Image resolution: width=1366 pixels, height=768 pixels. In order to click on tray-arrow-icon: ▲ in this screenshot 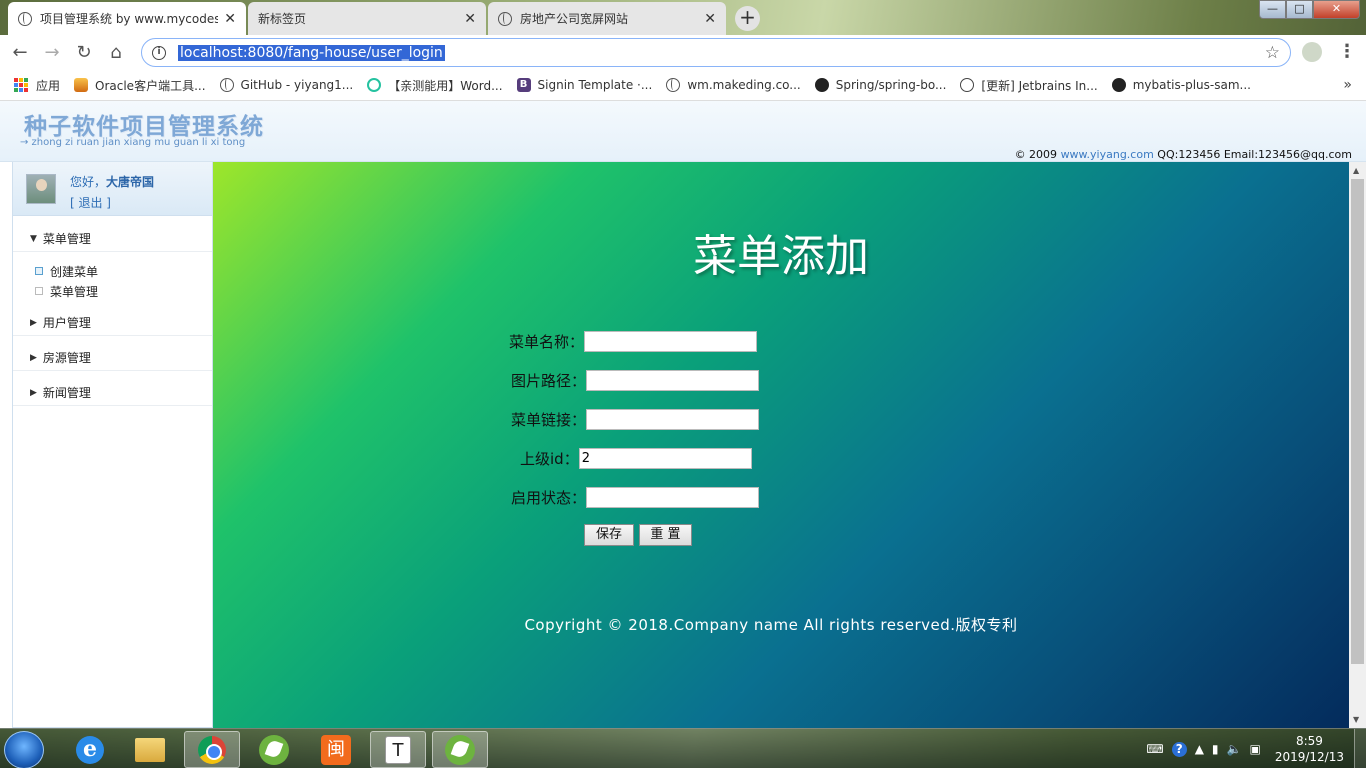, I will do `click(1199, 749)`.